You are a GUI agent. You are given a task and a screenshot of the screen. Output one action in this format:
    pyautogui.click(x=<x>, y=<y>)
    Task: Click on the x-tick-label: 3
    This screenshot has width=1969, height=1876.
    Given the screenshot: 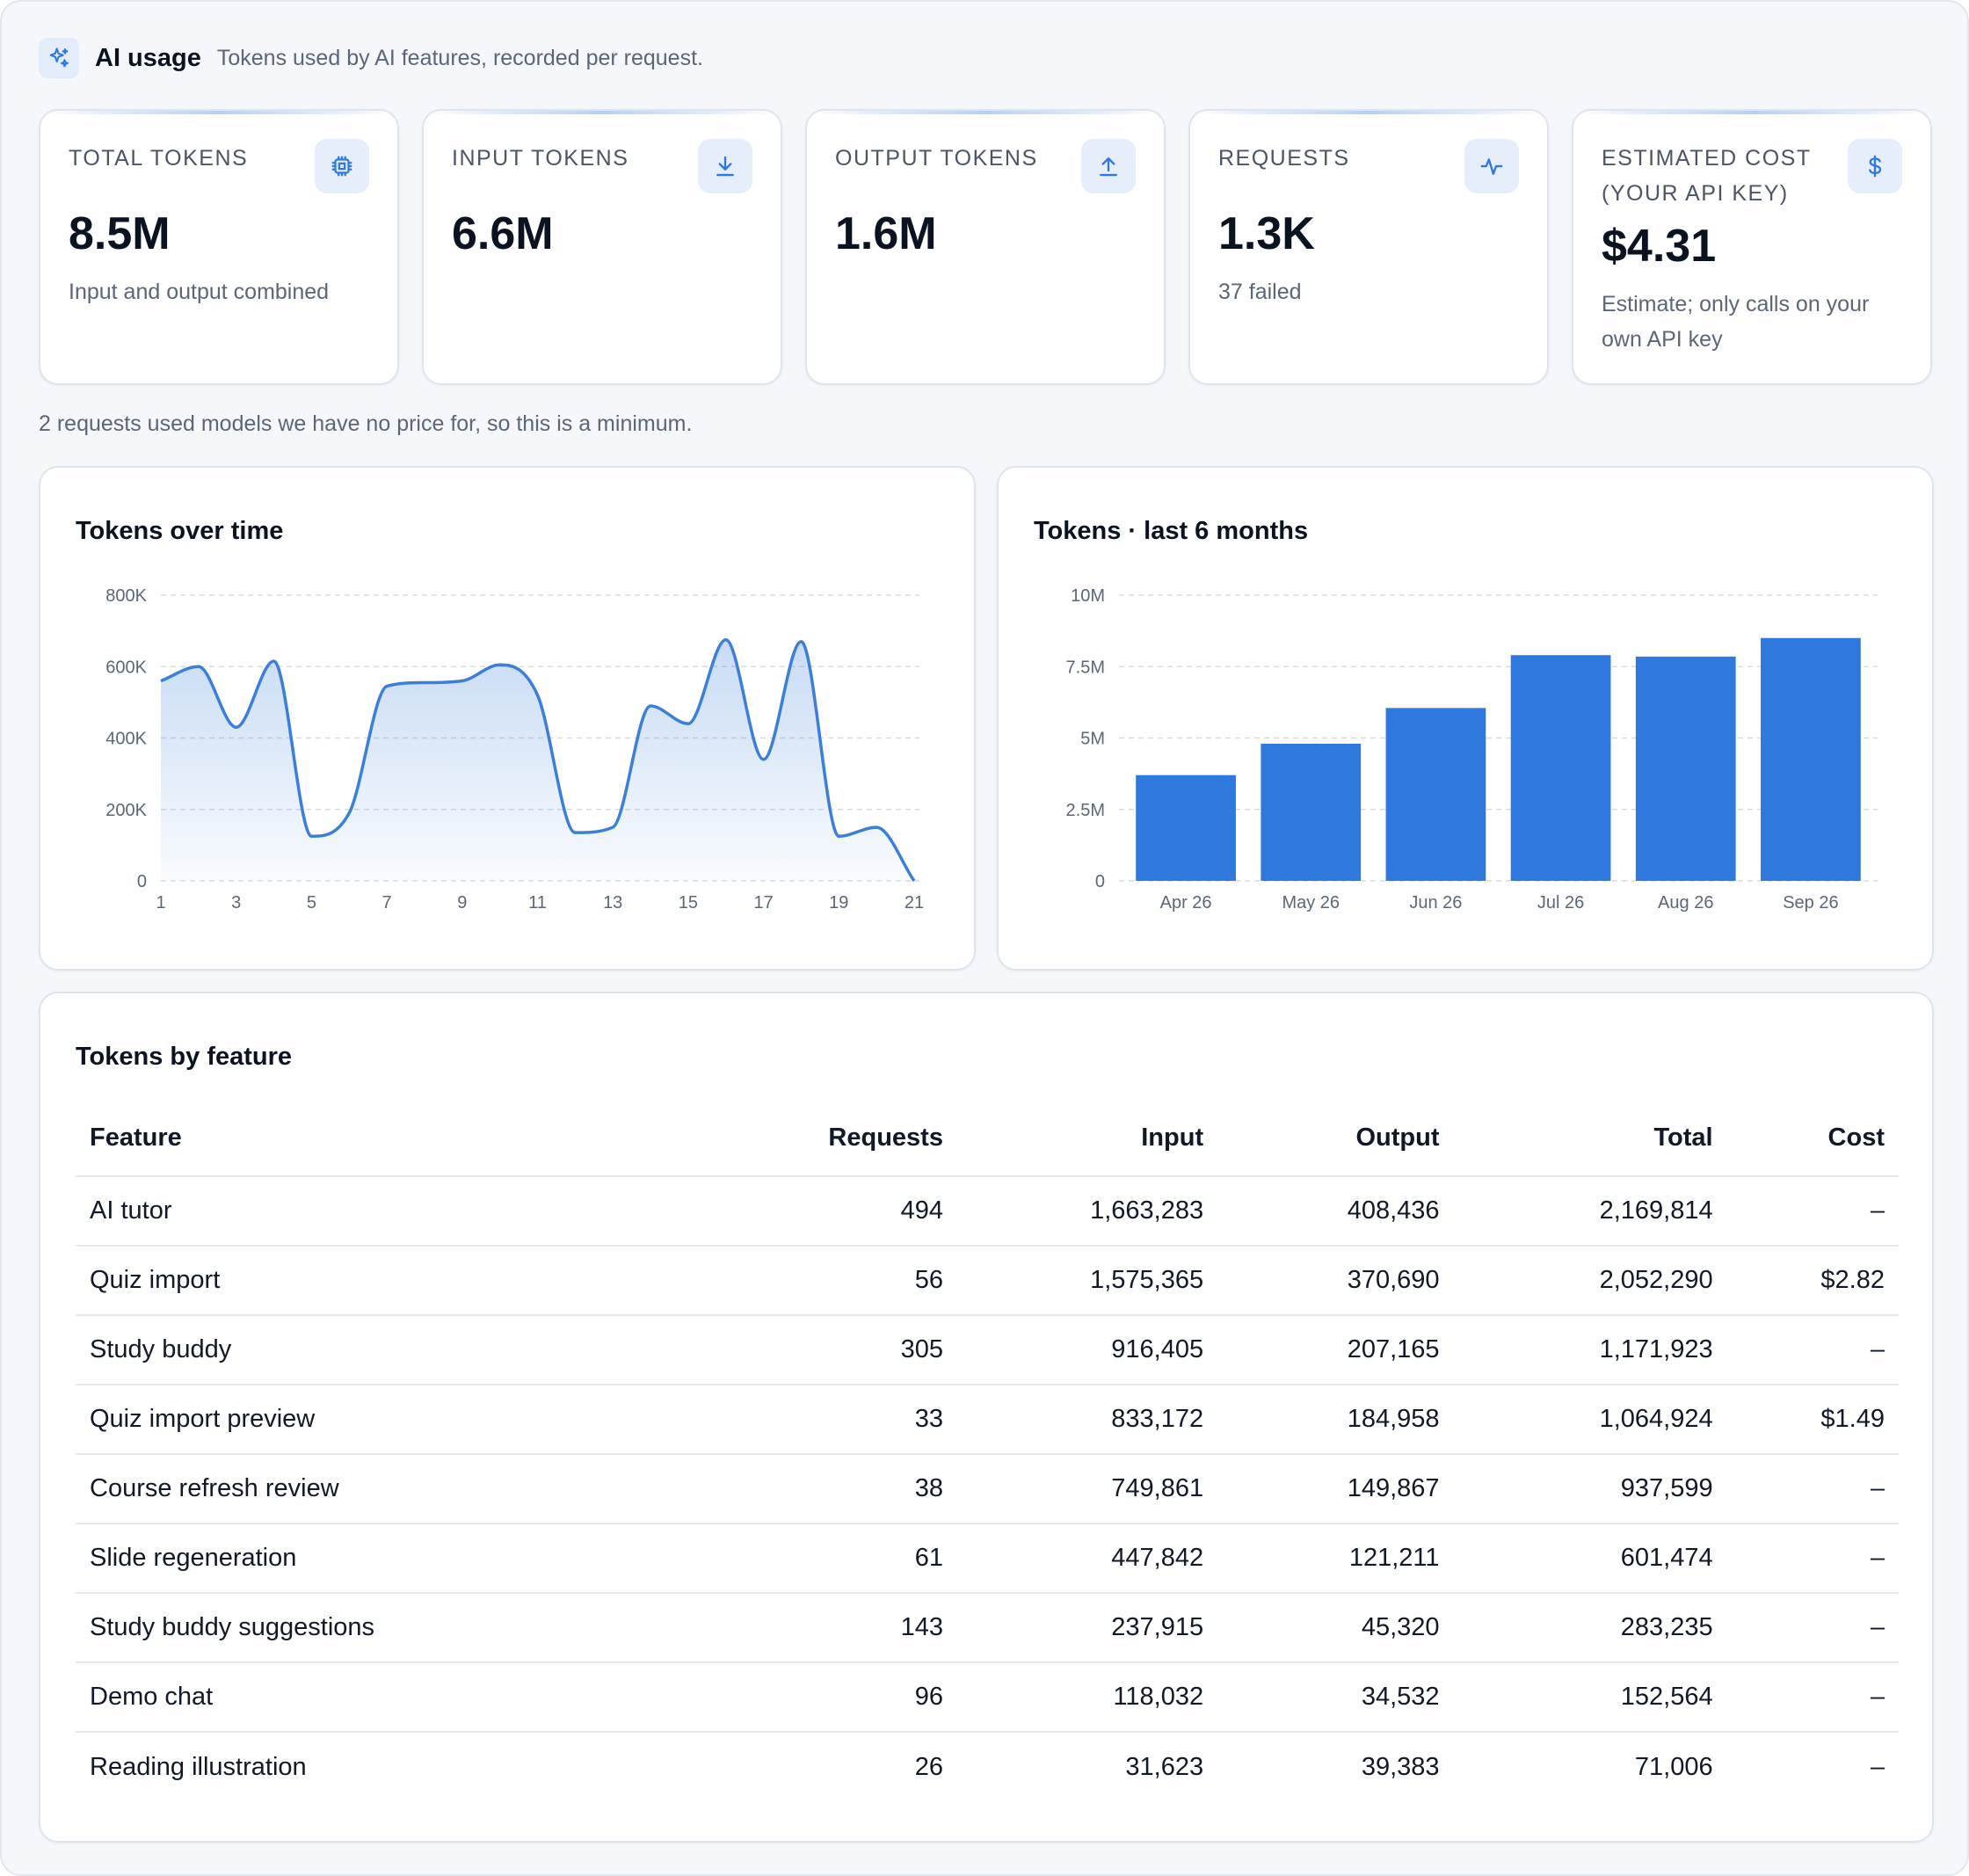 What is the action you would take?
    pyautogui.click(x=236, y=903)
    